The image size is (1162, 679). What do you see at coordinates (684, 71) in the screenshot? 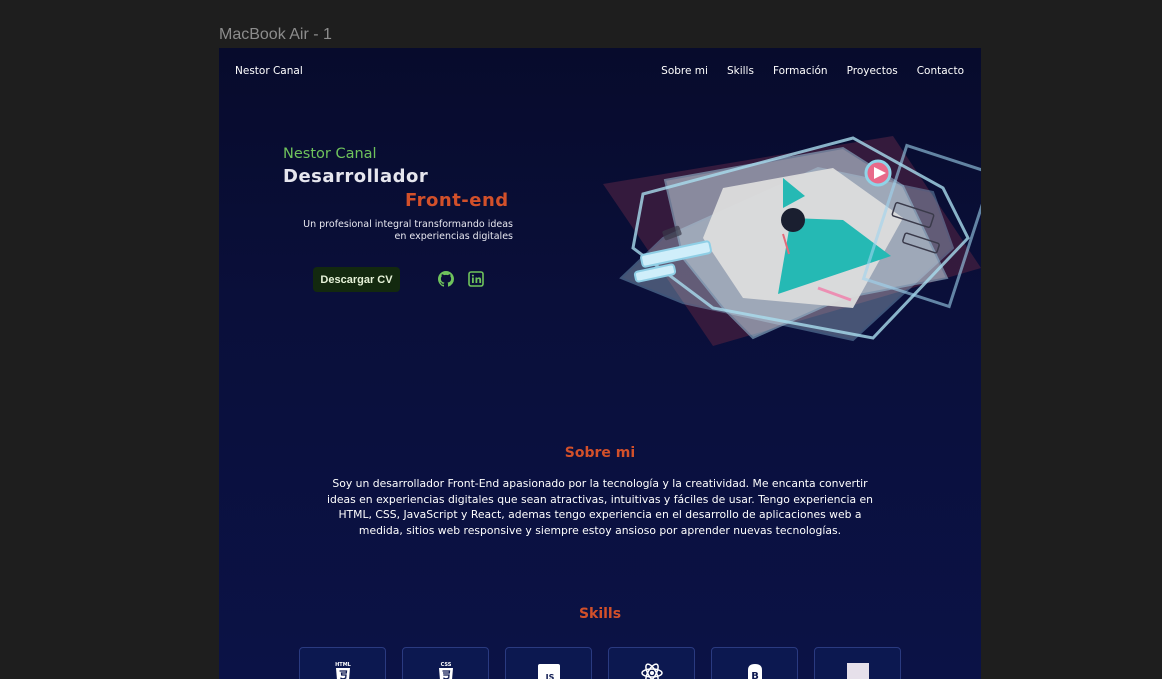
I see `nav-link-sobre-mi: Sobre mi` at bounding box center [684, 71].